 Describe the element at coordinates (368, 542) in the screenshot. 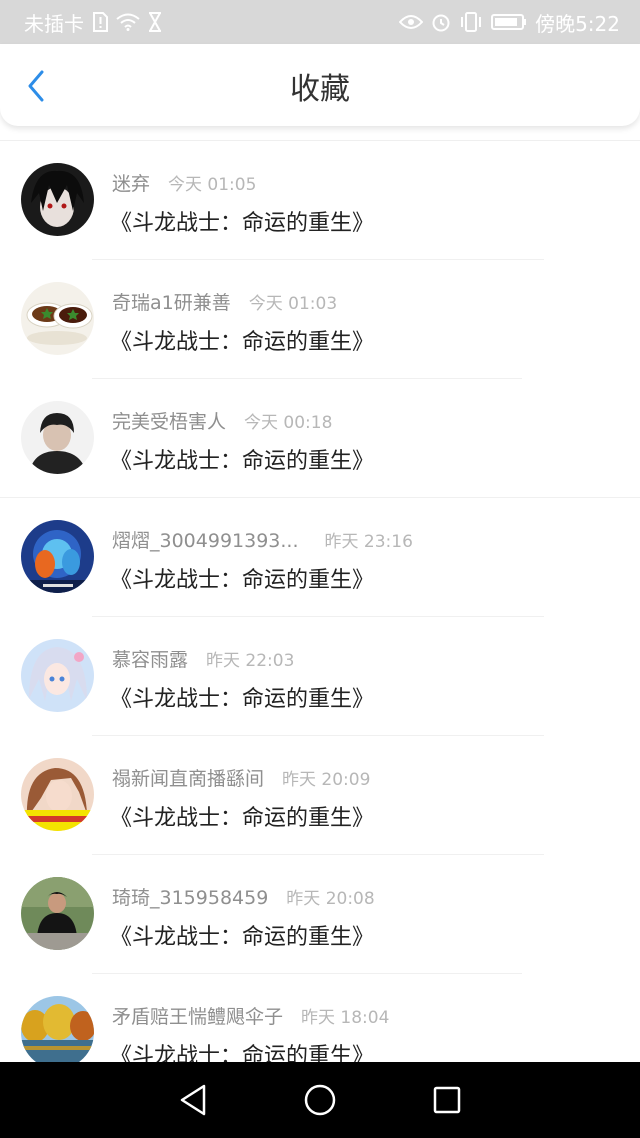

I see `timestamp: 昨天 23:16` at that location.